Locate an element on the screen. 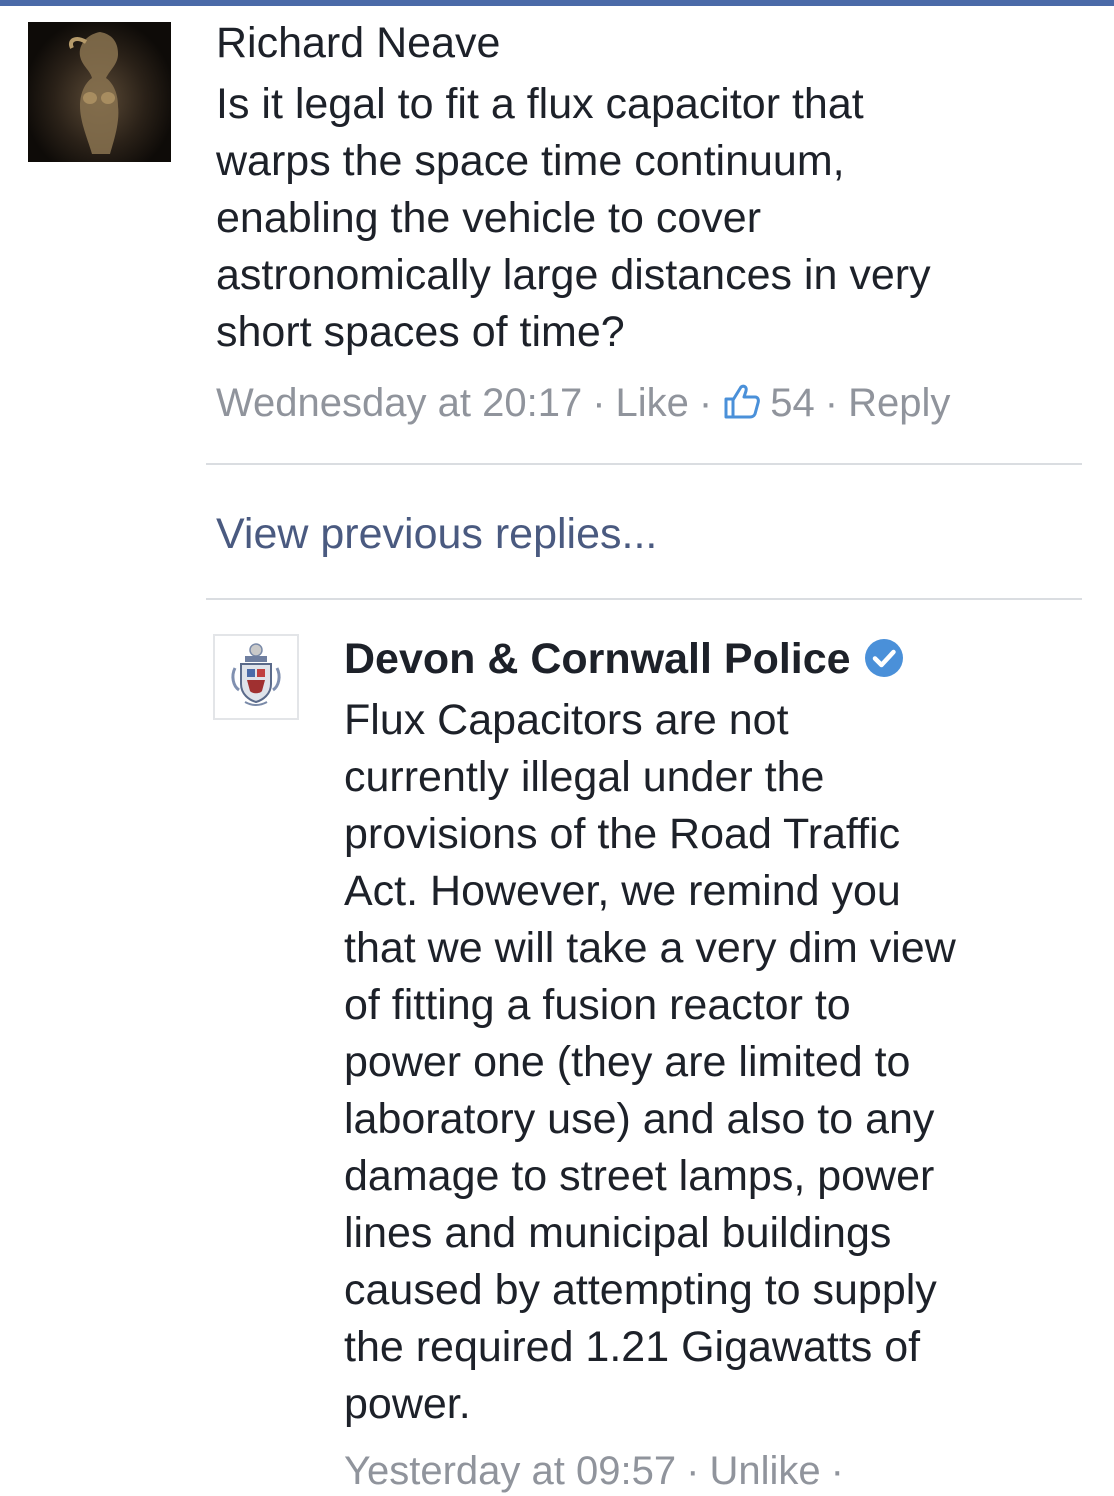 This screenshot has width=1114, height=1496. reply-link: Reply is located at coordinates (899, 403).